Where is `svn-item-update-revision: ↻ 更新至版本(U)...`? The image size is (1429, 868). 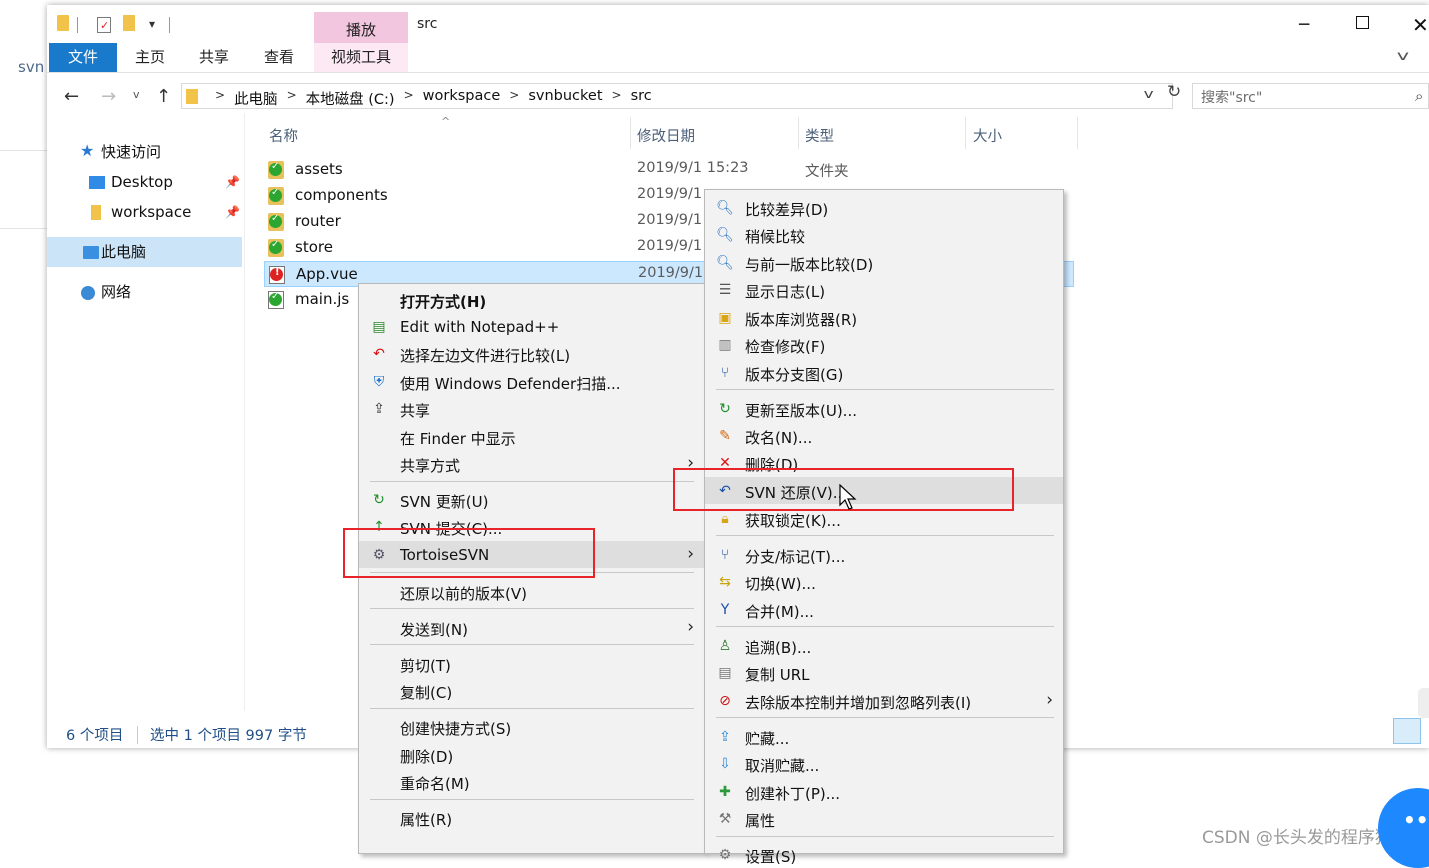 svn-item-update-revision: ↻ 更新至版本(U)... is located at coordinates (884, 408).